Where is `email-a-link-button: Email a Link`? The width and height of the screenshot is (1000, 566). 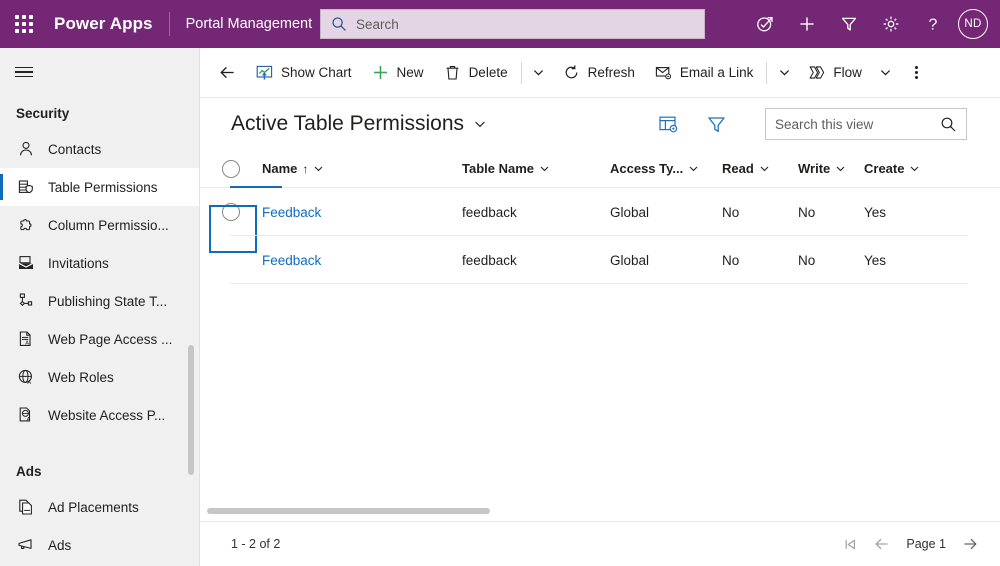
email-a-link-button: Email a Link is located at coordinates (704, 73).